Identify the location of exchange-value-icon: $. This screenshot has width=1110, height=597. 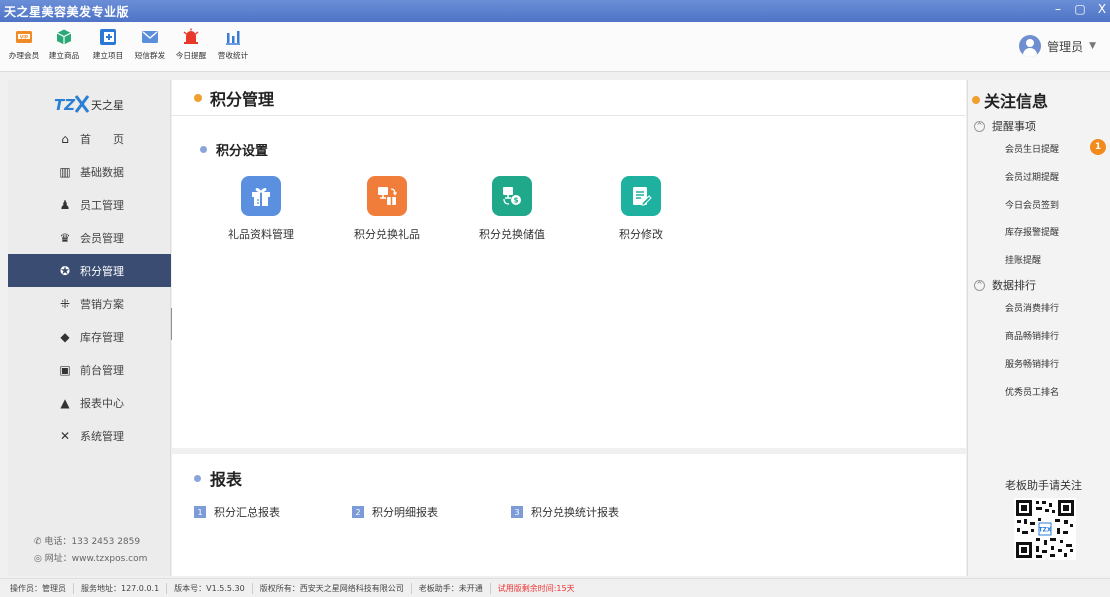
(512, 196).